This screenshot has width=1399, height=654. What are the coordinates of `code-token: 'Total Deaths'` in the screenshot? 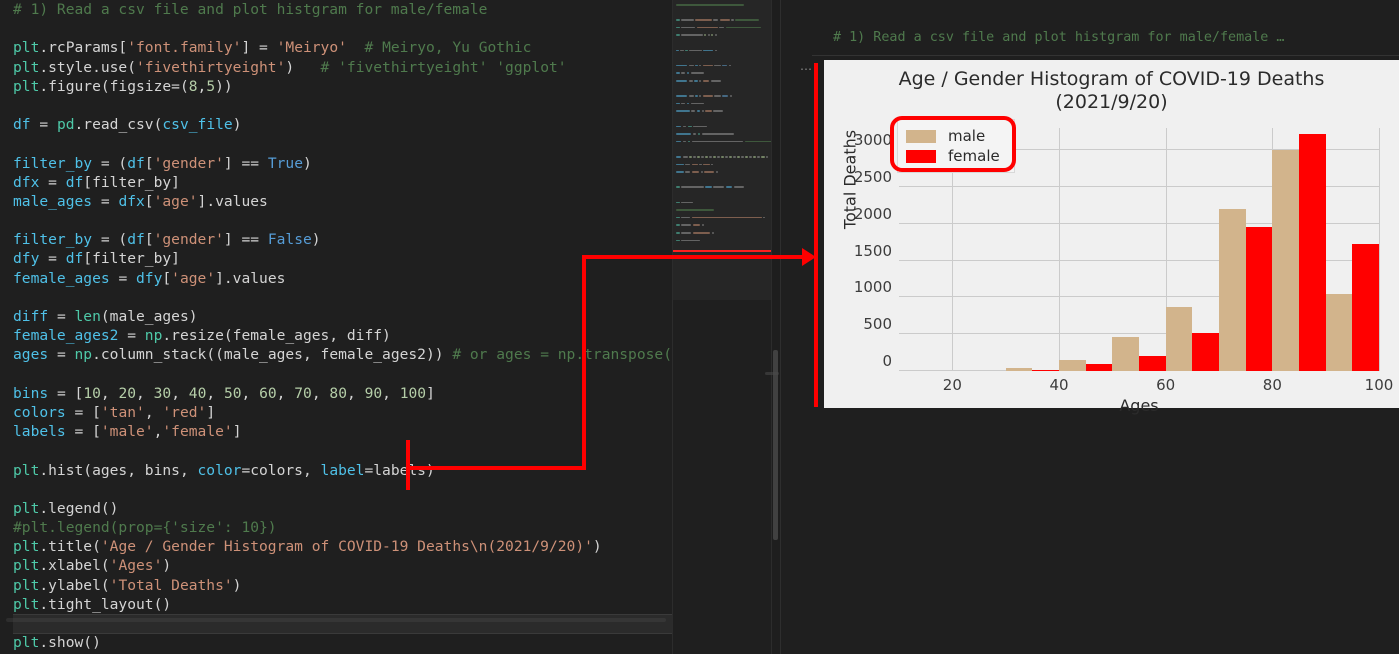 It's located at (171, 585).